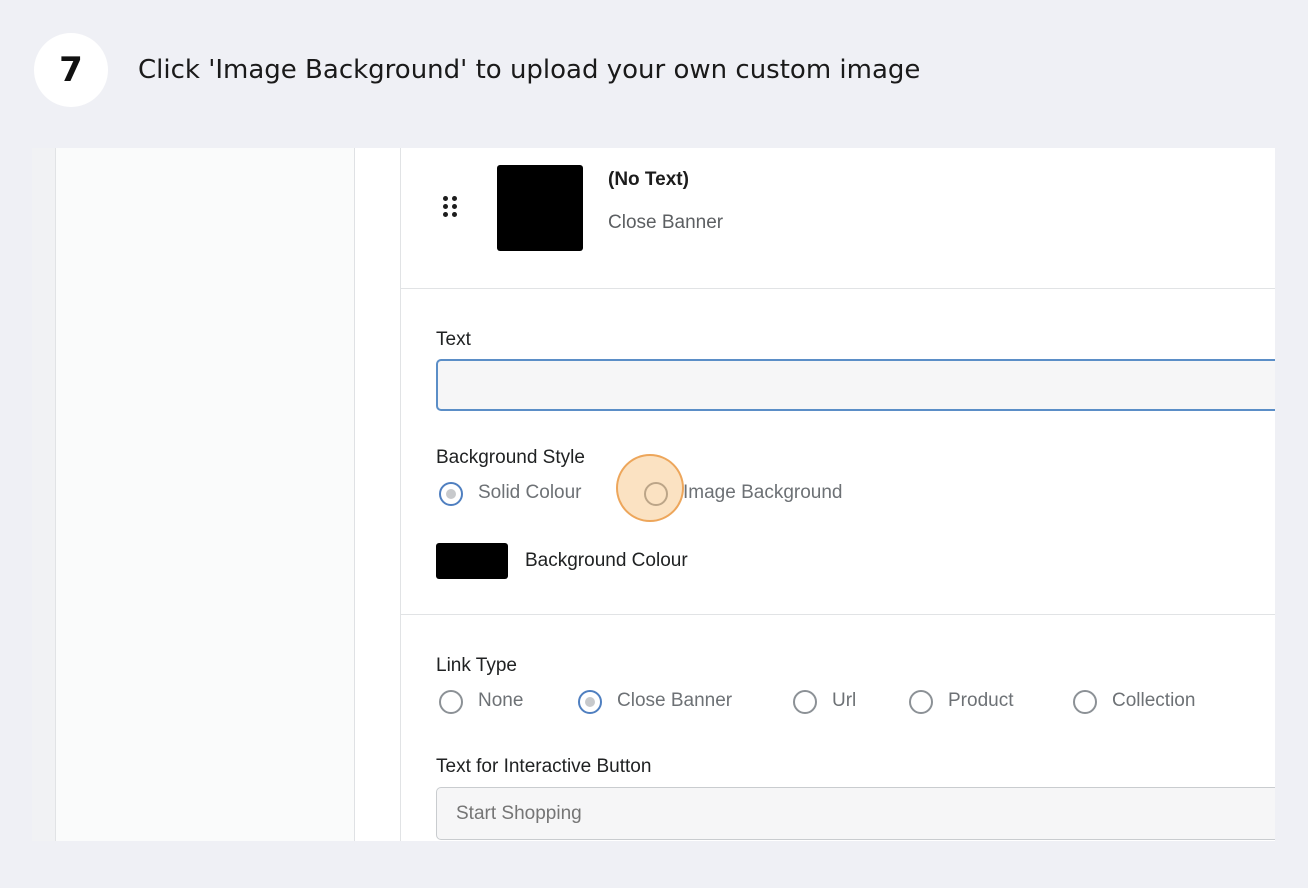 This screenshot has height=888, width=1308. What do you see at coordinates (855, 813) in the screenshot?
I see `interactive-button-text-input` at bounding box center [855, 813].